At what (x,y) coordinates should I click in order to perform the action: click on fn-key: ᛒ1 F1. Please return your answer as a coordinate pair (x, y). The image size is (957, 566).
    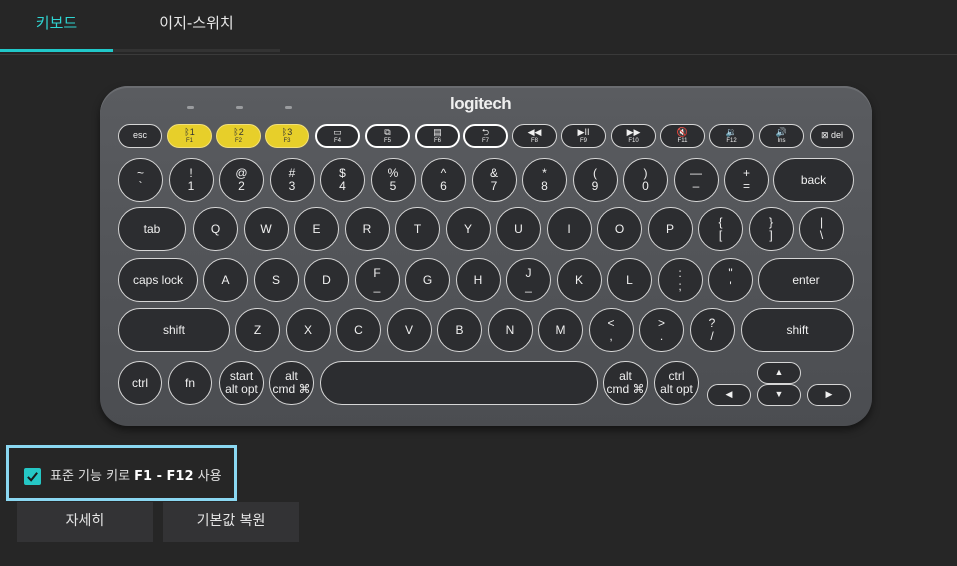
    Looking at the image, I should click on (189, 136).